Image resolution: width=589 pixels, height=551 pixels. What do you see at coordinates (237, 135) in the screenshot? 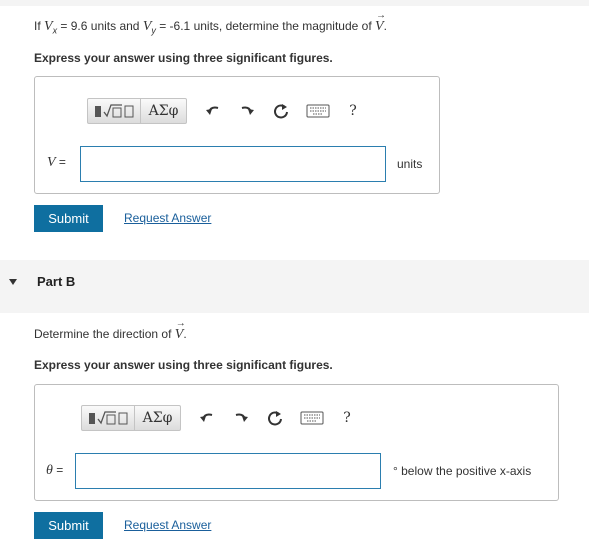
I see `part-a-answer-box: ΑΣφ ? V = units` at bounding box center [237, 135].